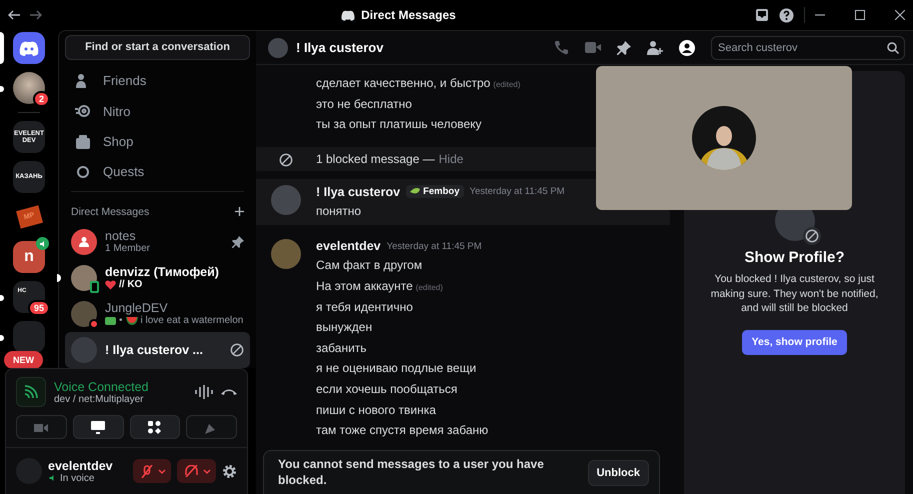 The image size is (913, 494). I want to click on hang-up-icon, so click(229, 392).